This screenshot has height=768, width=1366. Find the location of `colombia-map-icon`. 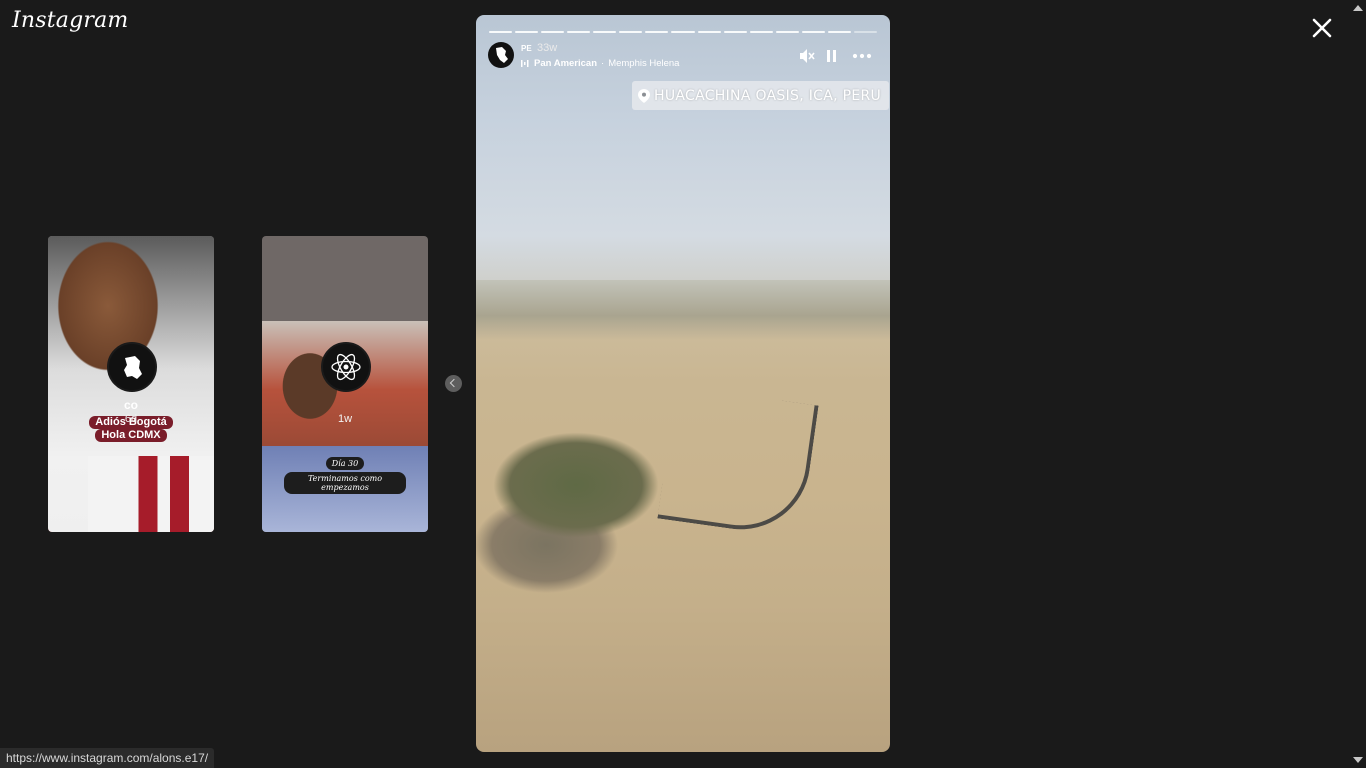

colombia-map-icon is located at coordinates (133, 367).